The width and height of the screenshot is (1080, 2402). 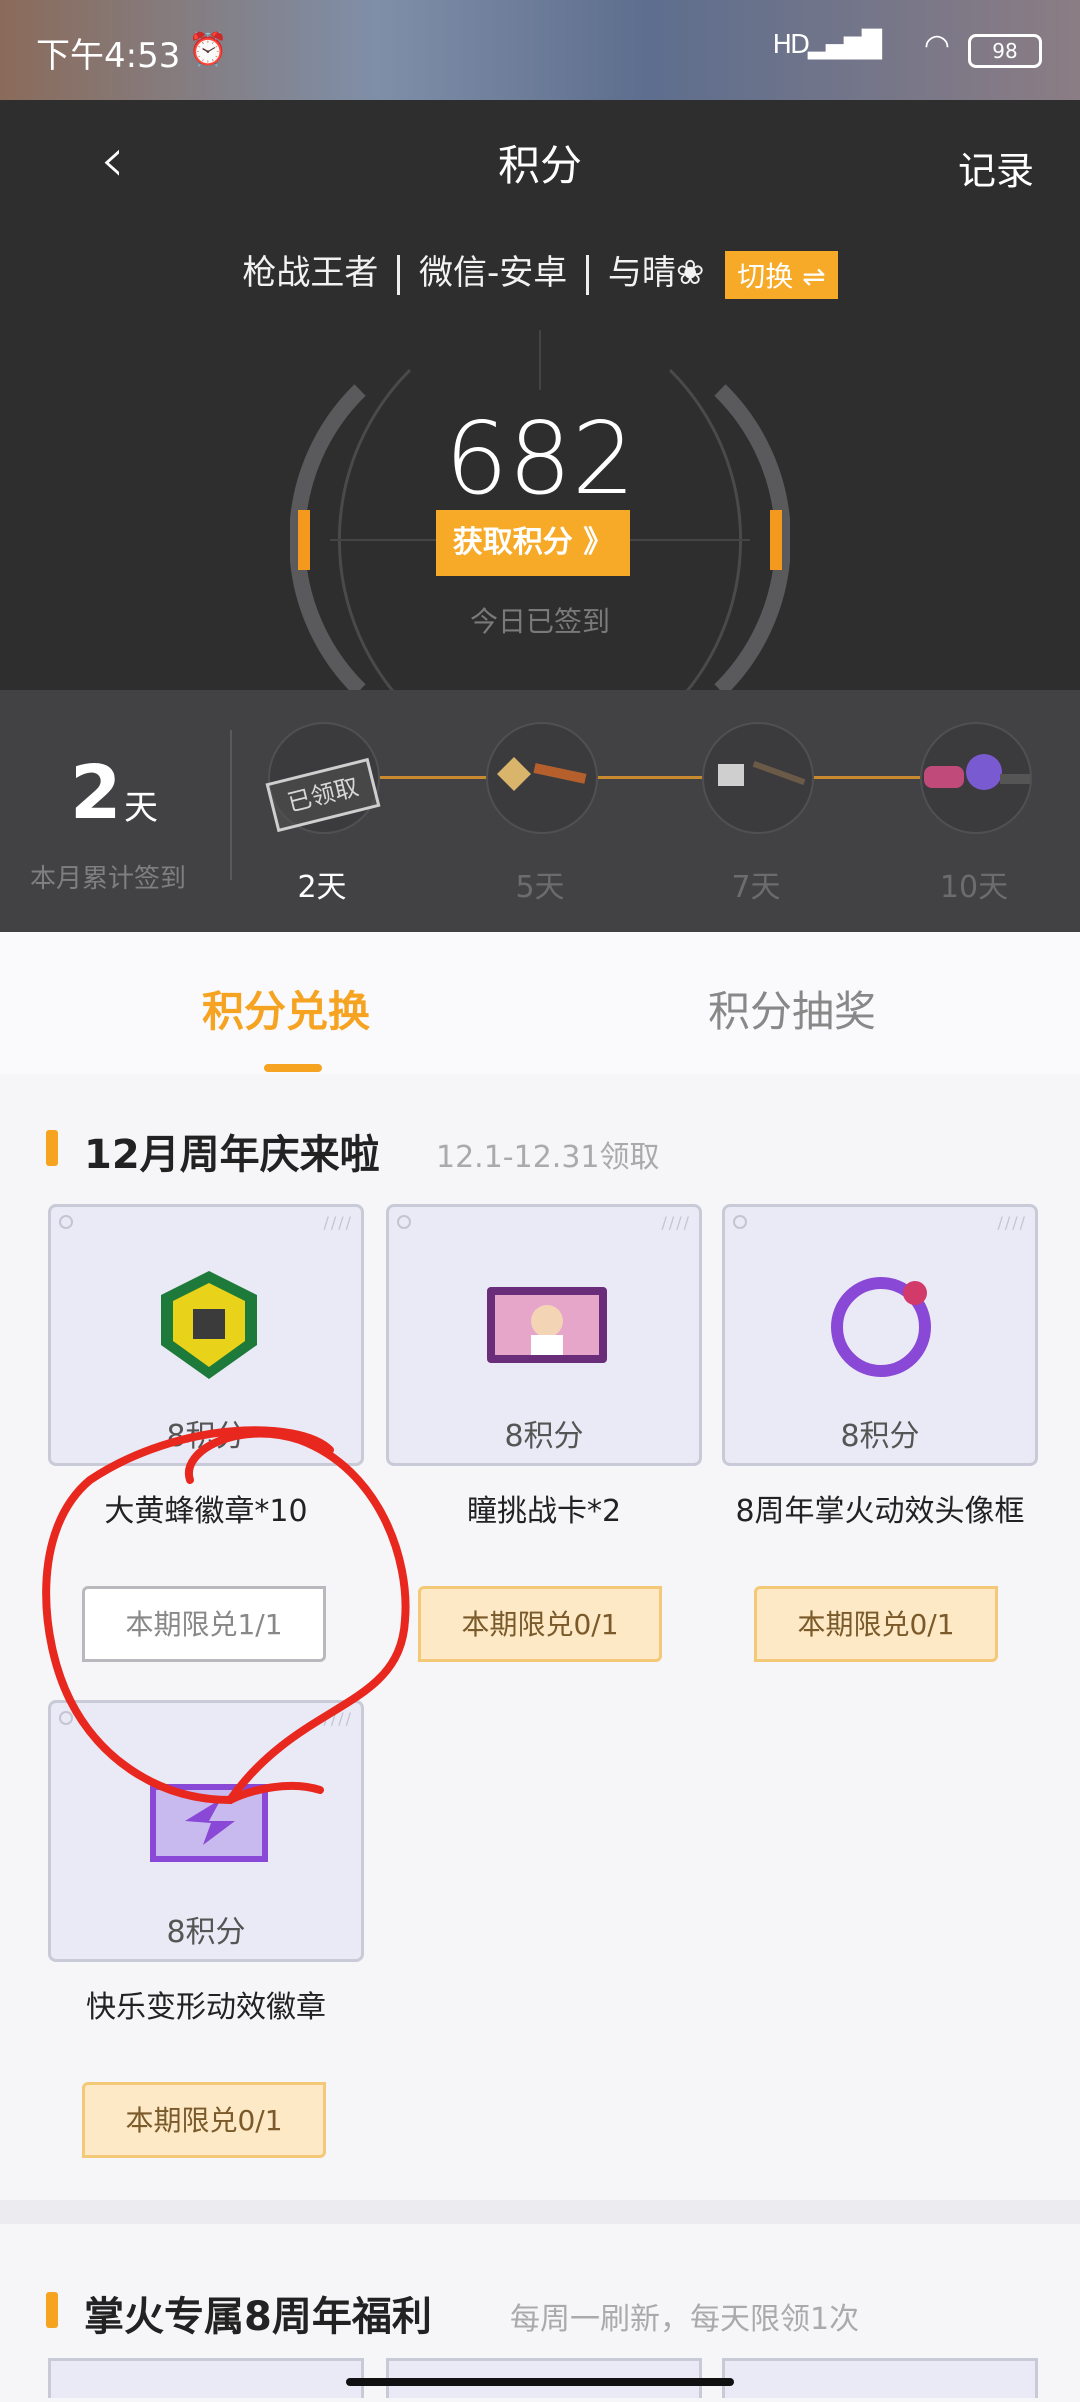 I want to click on item-name: 大黄蜂徽章*10, so click(x=206, y=1511).